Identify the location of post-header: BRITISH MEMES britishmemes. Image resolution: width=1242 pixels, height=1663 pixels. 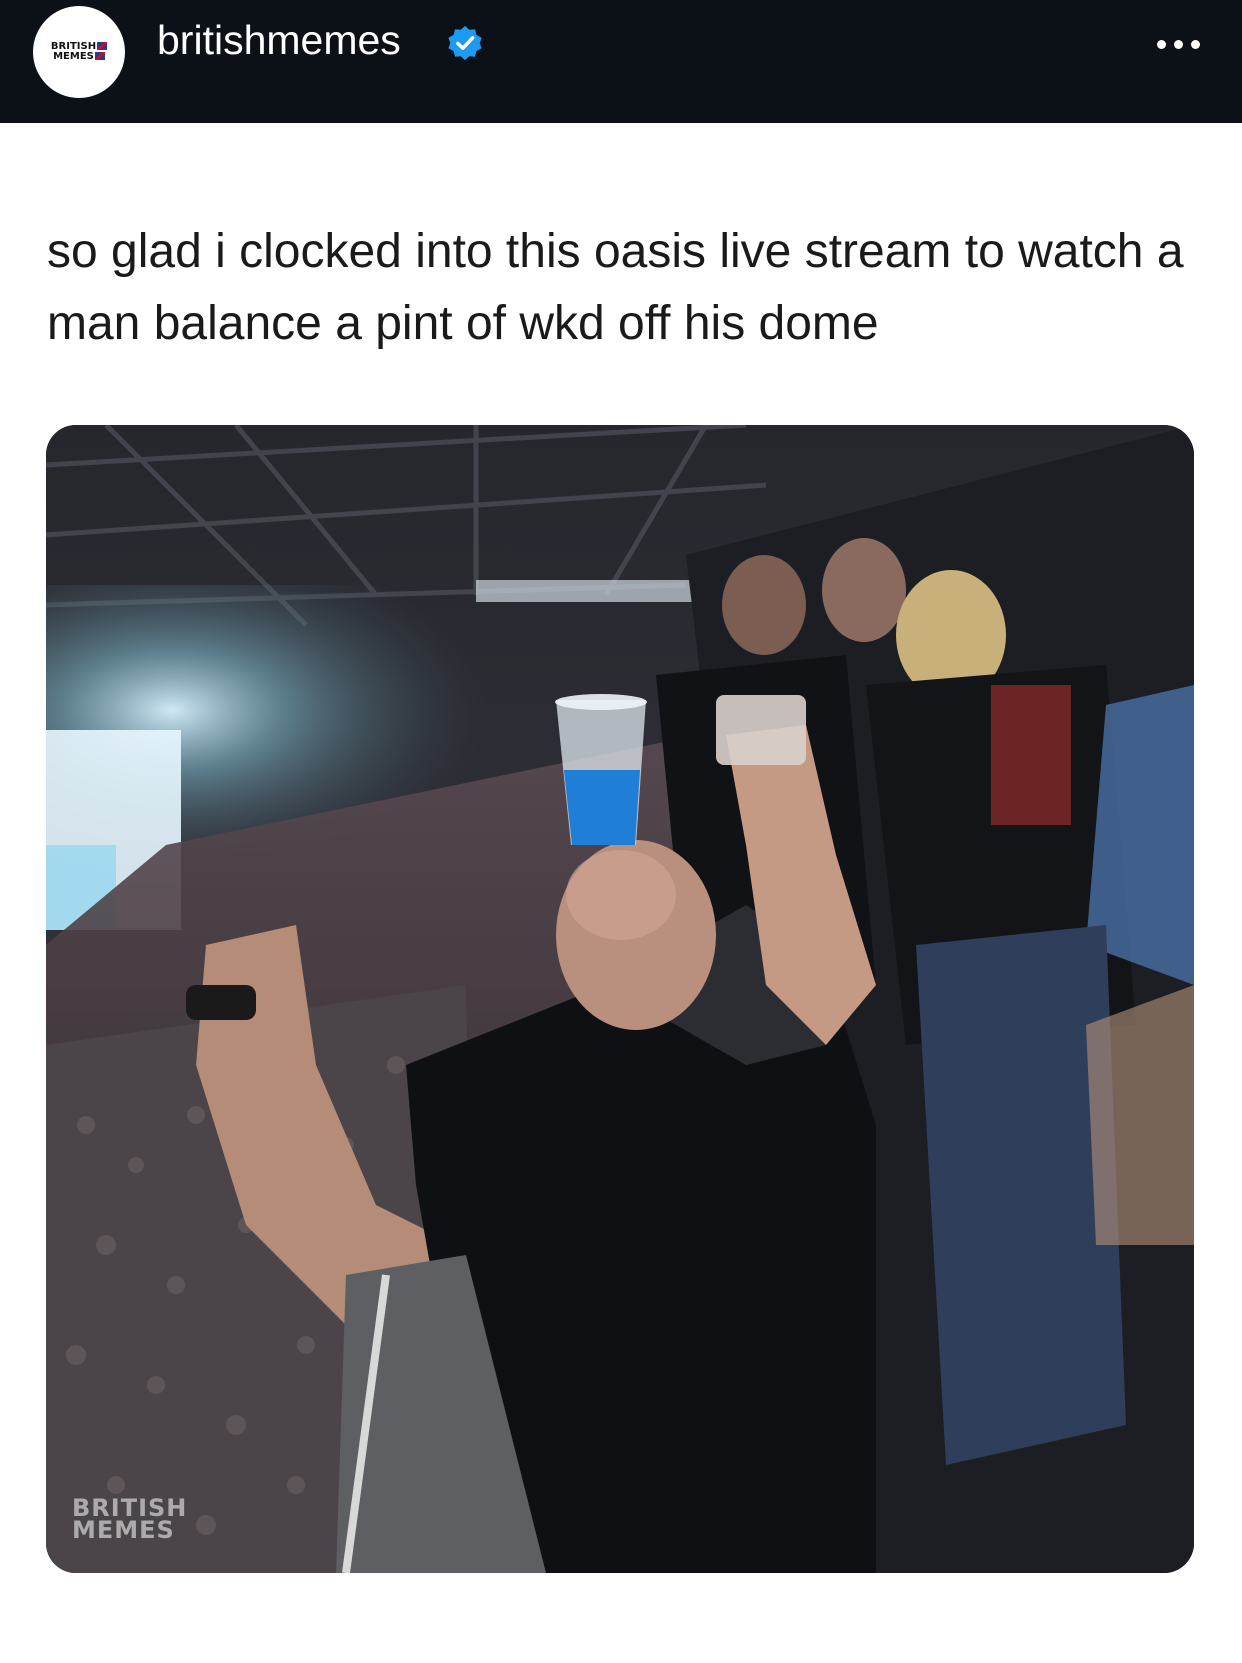
(621, 61).